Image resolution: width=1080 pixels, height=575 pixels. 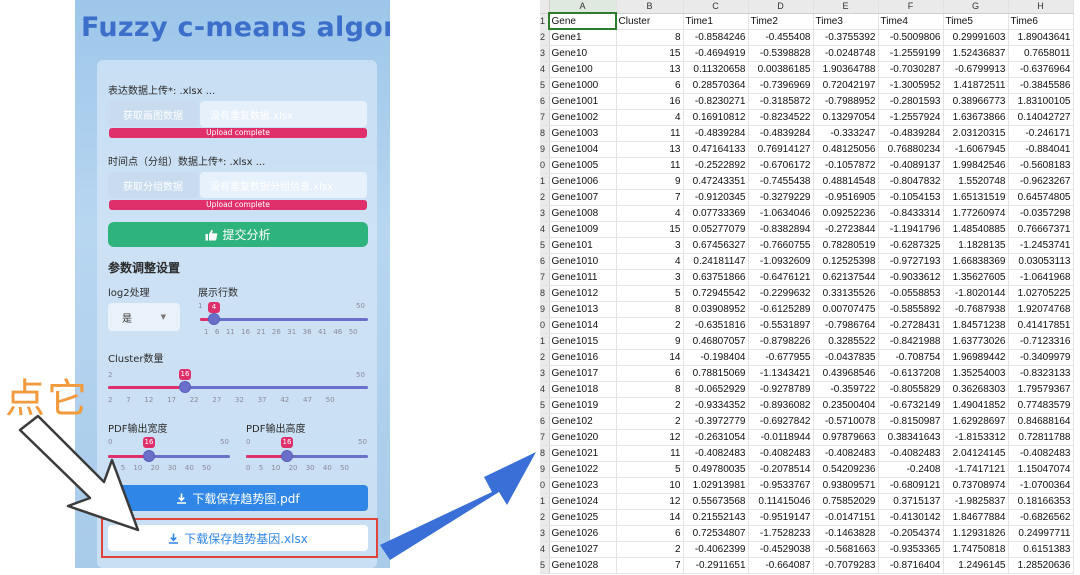 What do you see at coordinates (583, 117) in the screenshot?
I see `table-cell: Gene1002` at bounding box center [583, 117].